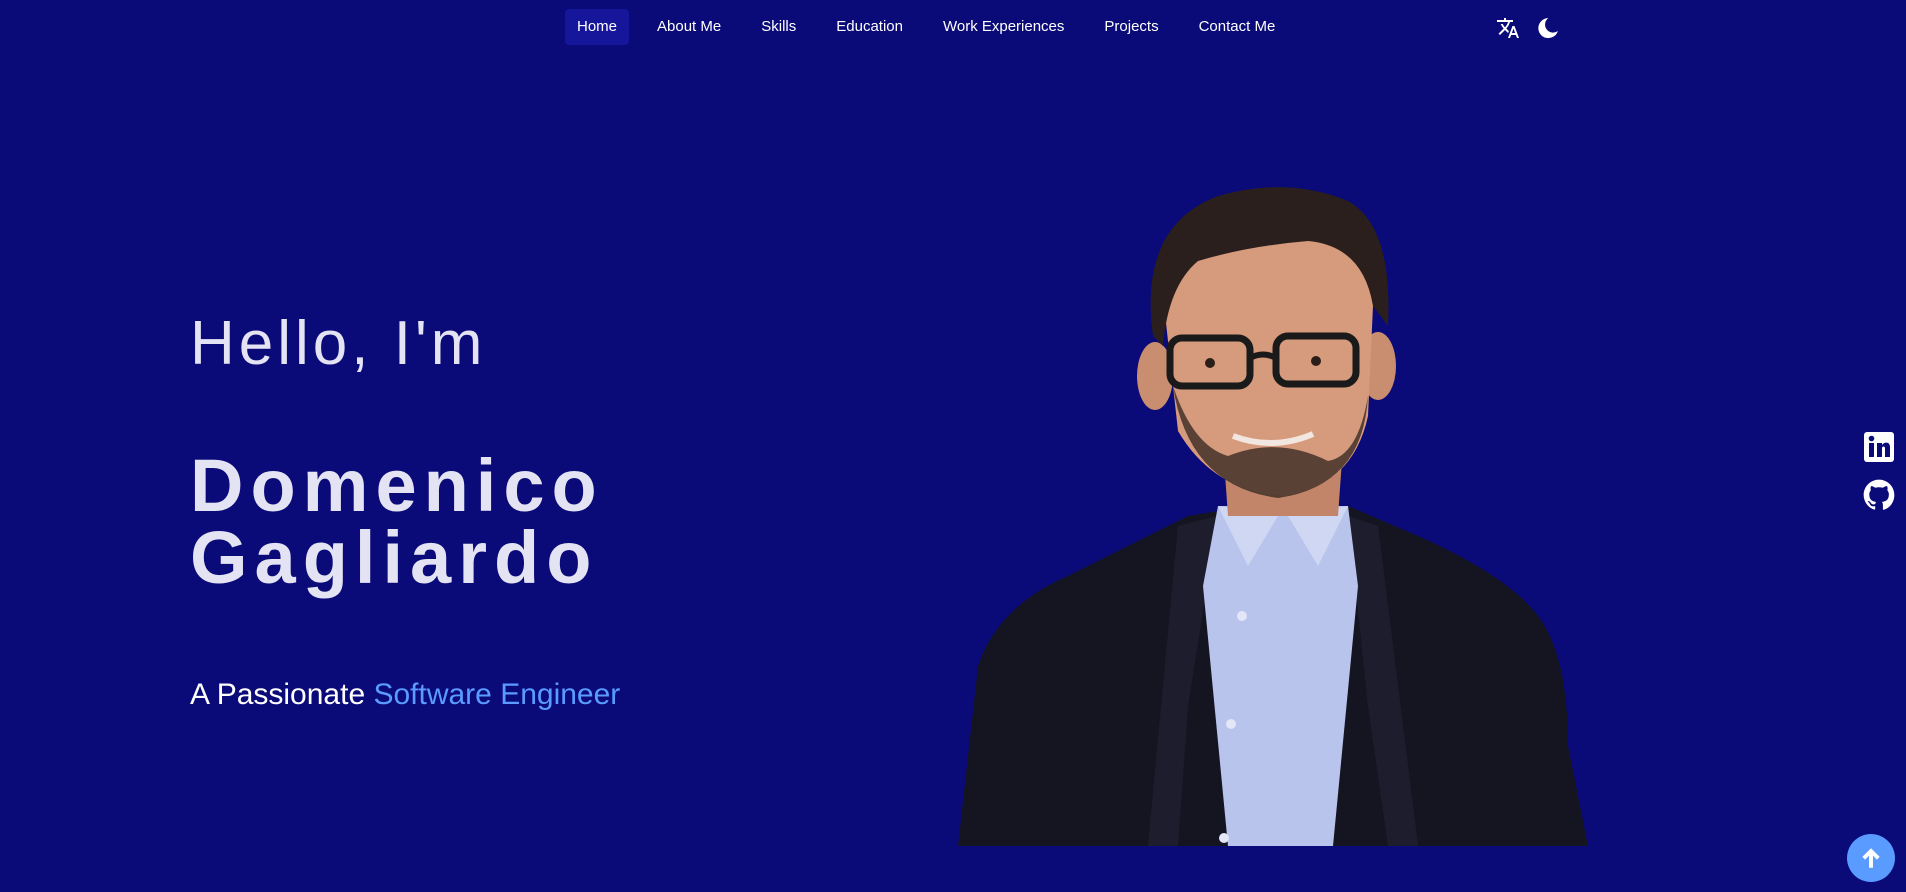  I want to click on nav-item-projects: Projects, so click(1131, 27).